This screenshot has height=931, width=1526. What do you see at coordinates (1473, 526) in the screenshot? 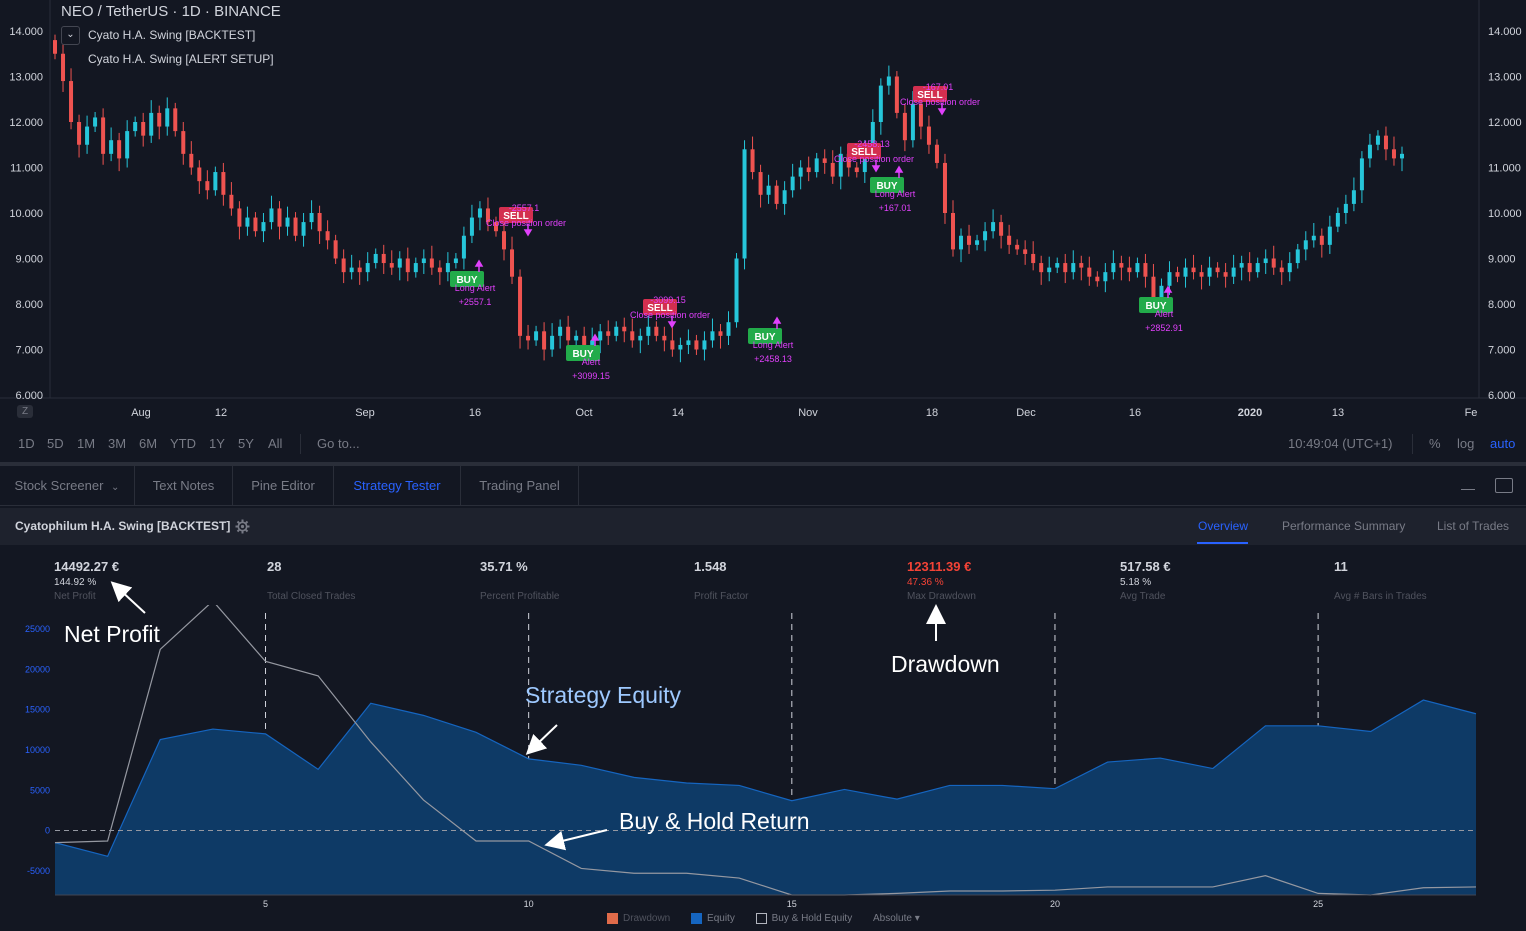
I see `tab-list-of-trades: List of Trades` at bounding box center [1473, 526].